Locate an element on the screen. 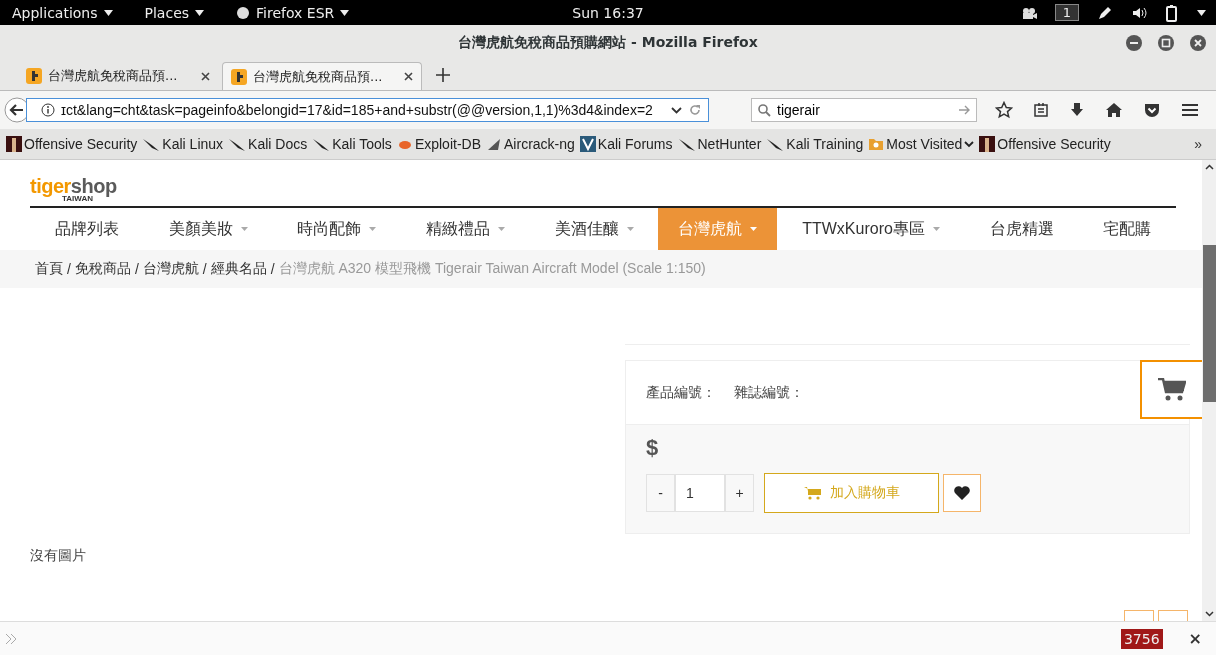 Image resolution: width=1216 pixels, height=655 pixels. system-menu: Applications is located at coordinates (62, 12).